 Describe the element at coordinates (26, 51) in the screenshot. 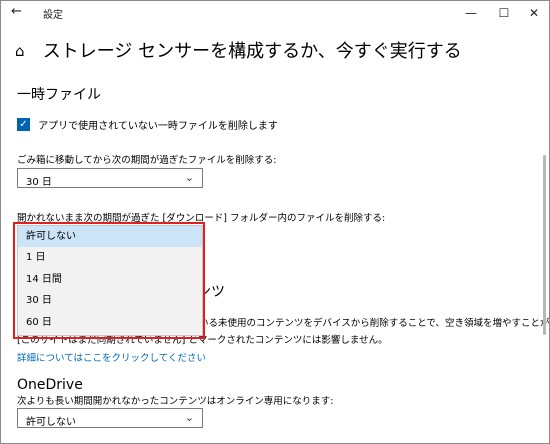

I see `home-icon: ⌂` at that location.